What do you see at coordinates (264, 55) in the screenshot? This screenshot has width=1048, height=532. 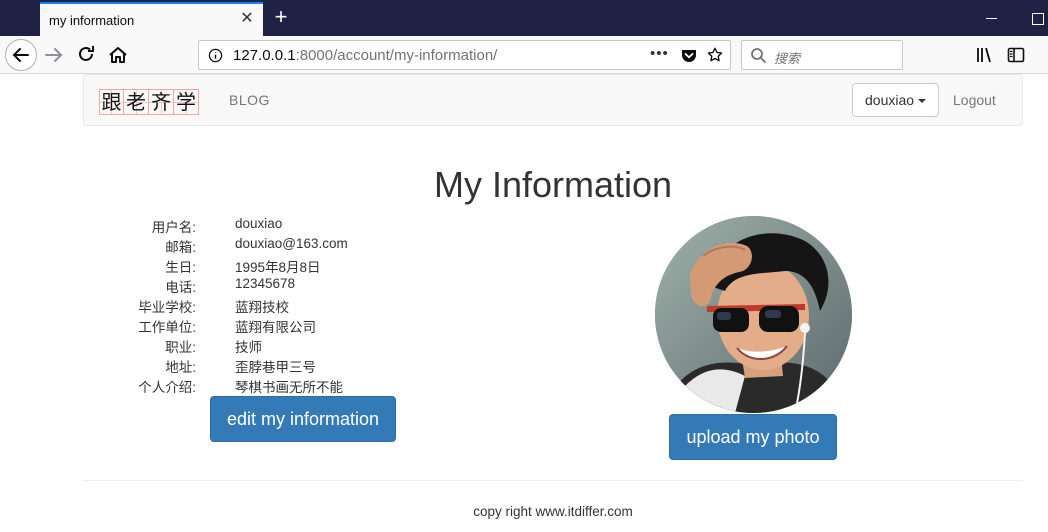 I see `url-host: 127.0.0.1` at bounding box center [264, 55].